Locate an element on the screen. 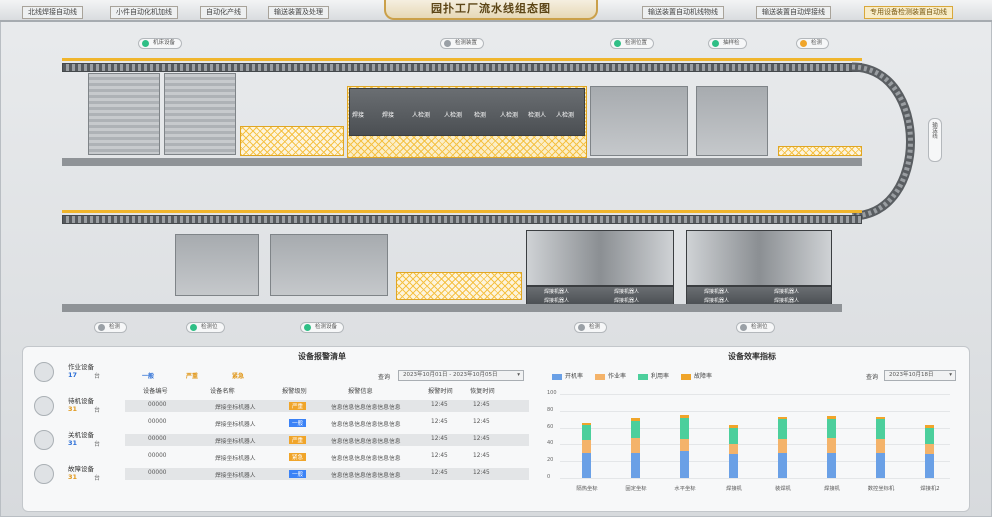  tab-left-2: 自动化产线 is located at coordinates (223, 12).